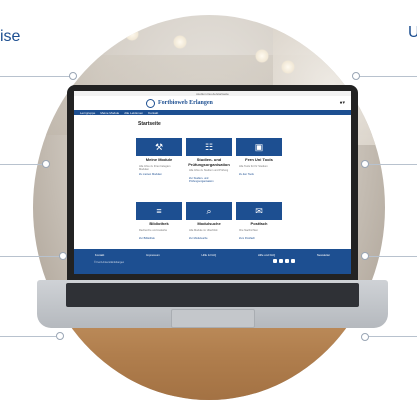  Describe the element at coordinates (259, 146) in the screenshot. I see `toolbox-icon: ▣` at that location.